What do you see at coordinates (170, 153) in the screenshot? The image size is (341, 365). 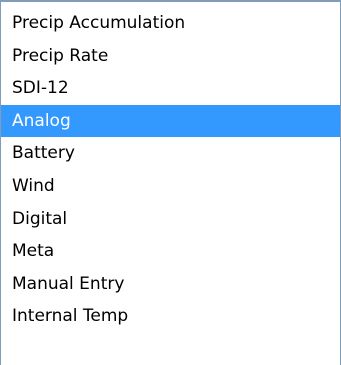 I see `option-battery: Battery` at bounding box center [170, 153].